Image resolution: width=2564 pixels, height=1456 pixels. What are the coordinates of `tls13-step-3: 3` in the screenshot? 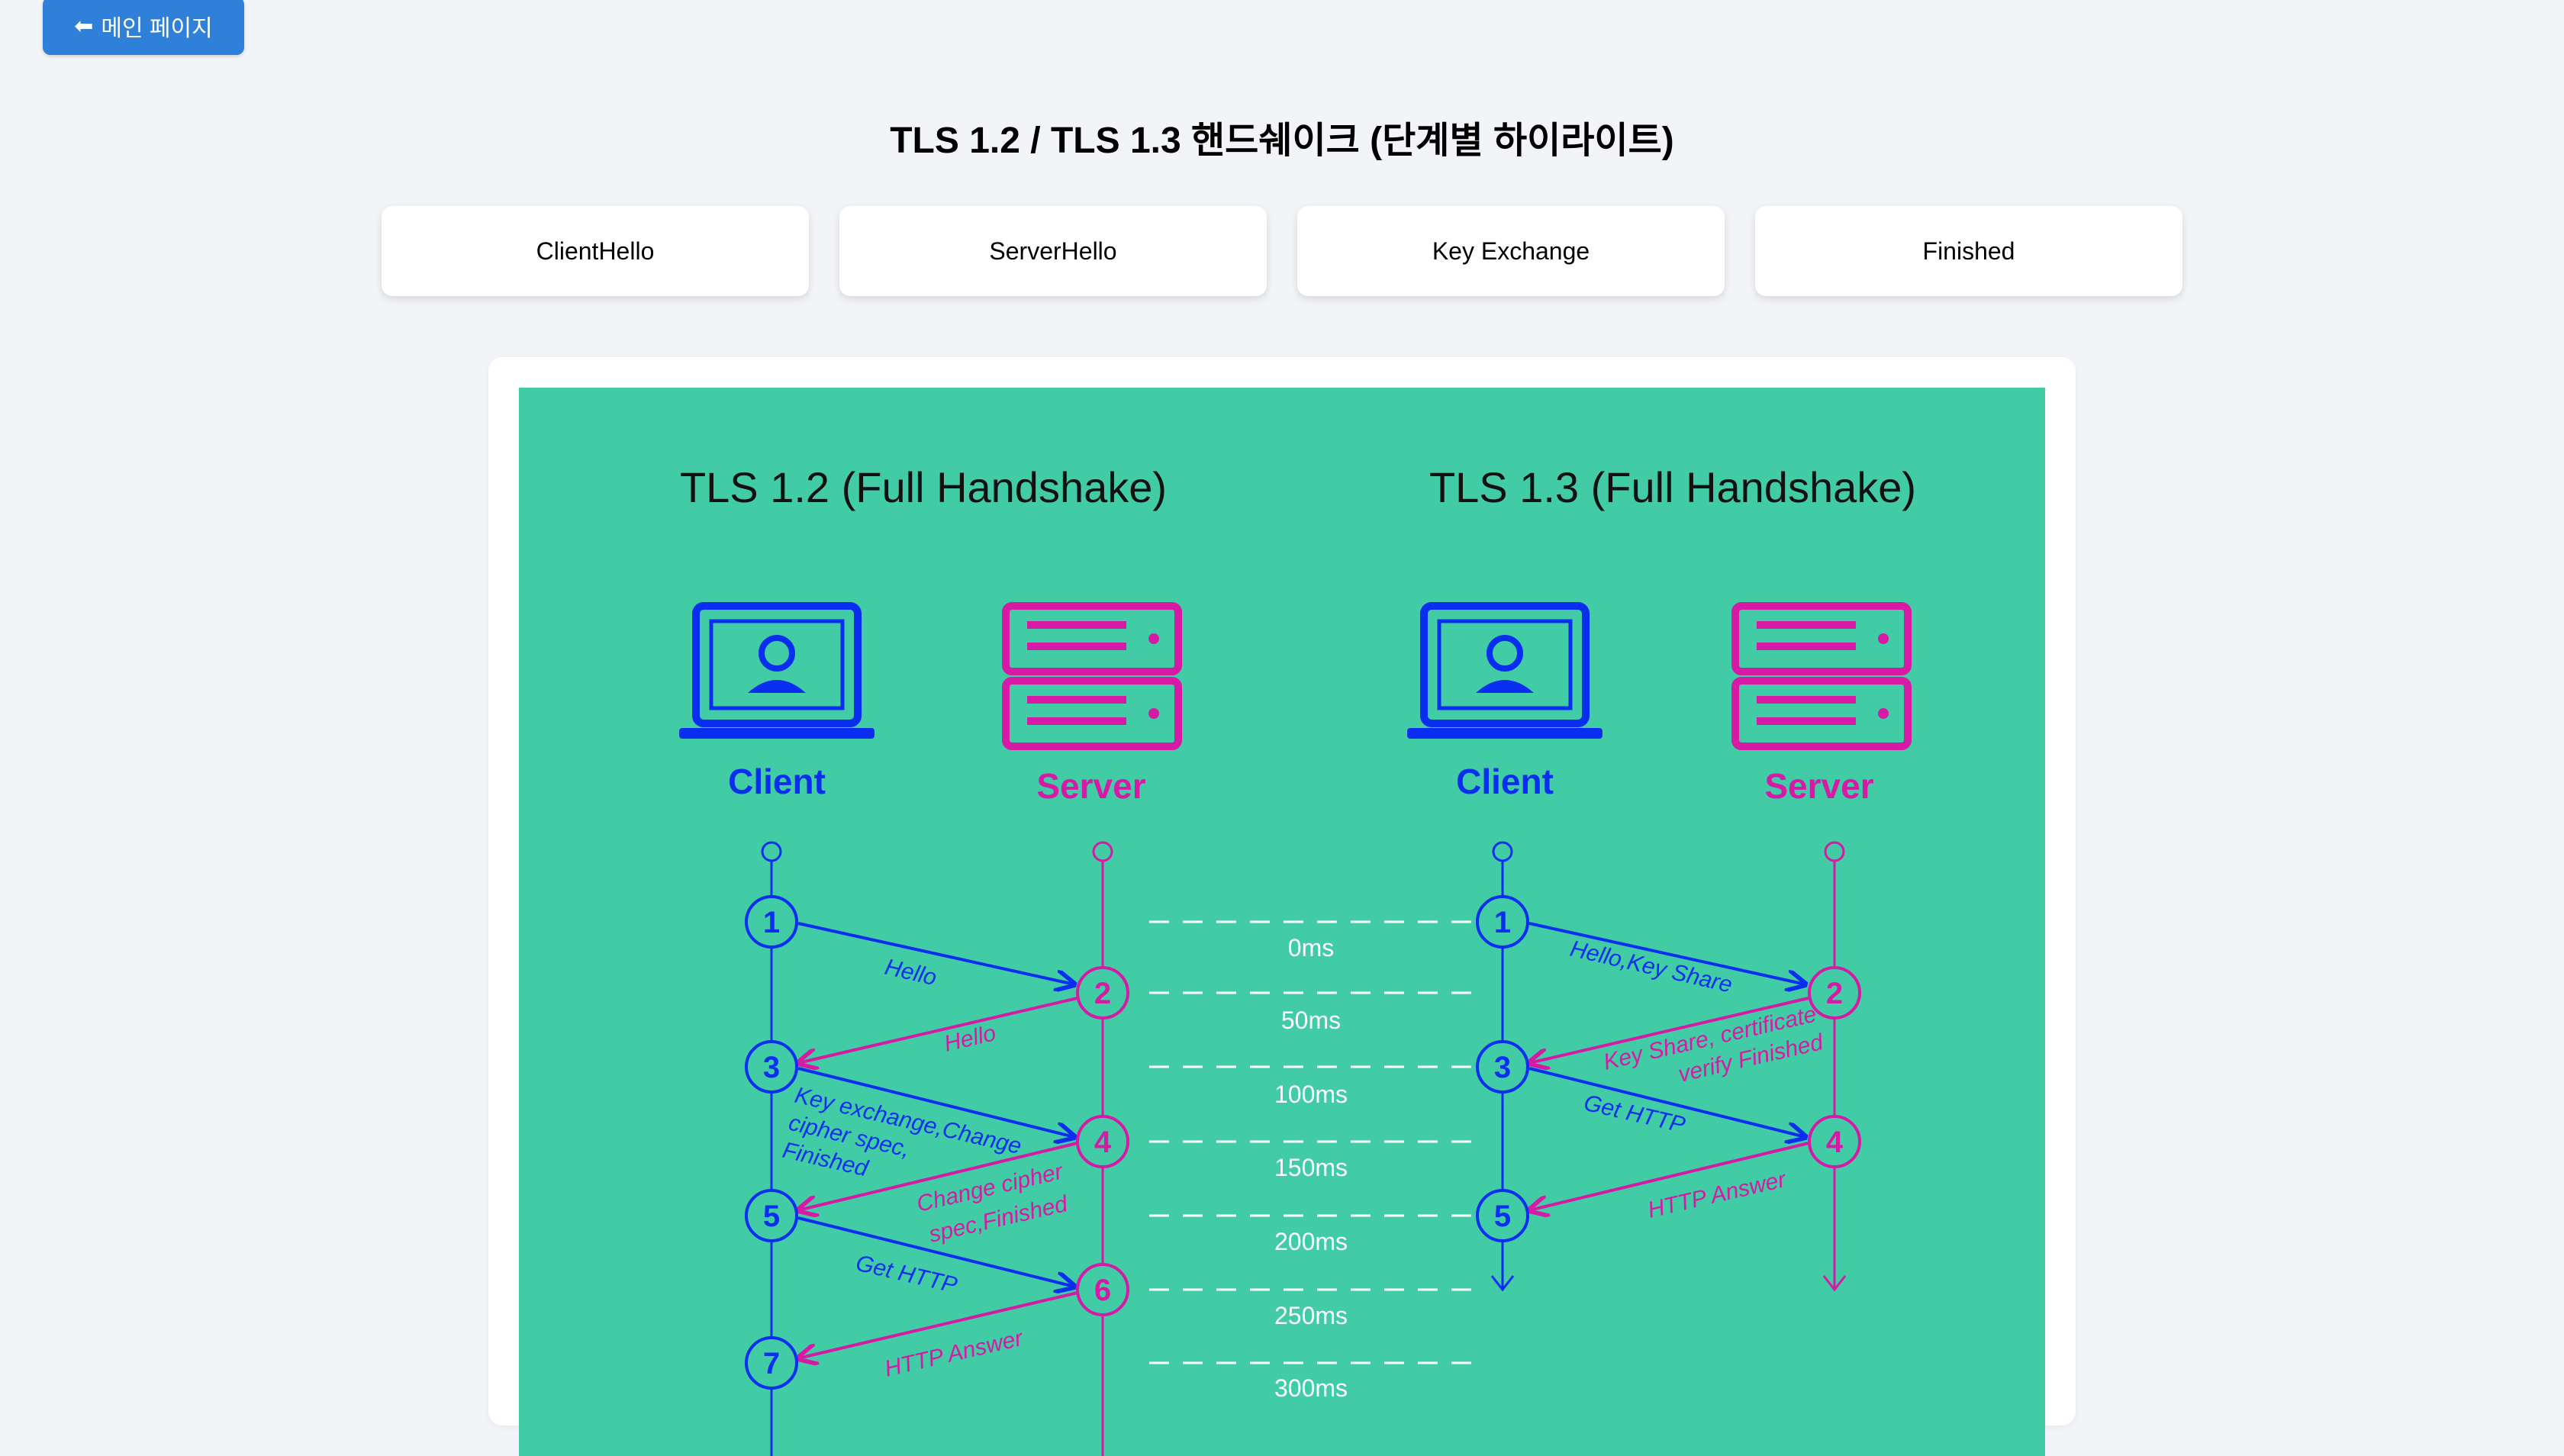 It's located at (1502, 1067).